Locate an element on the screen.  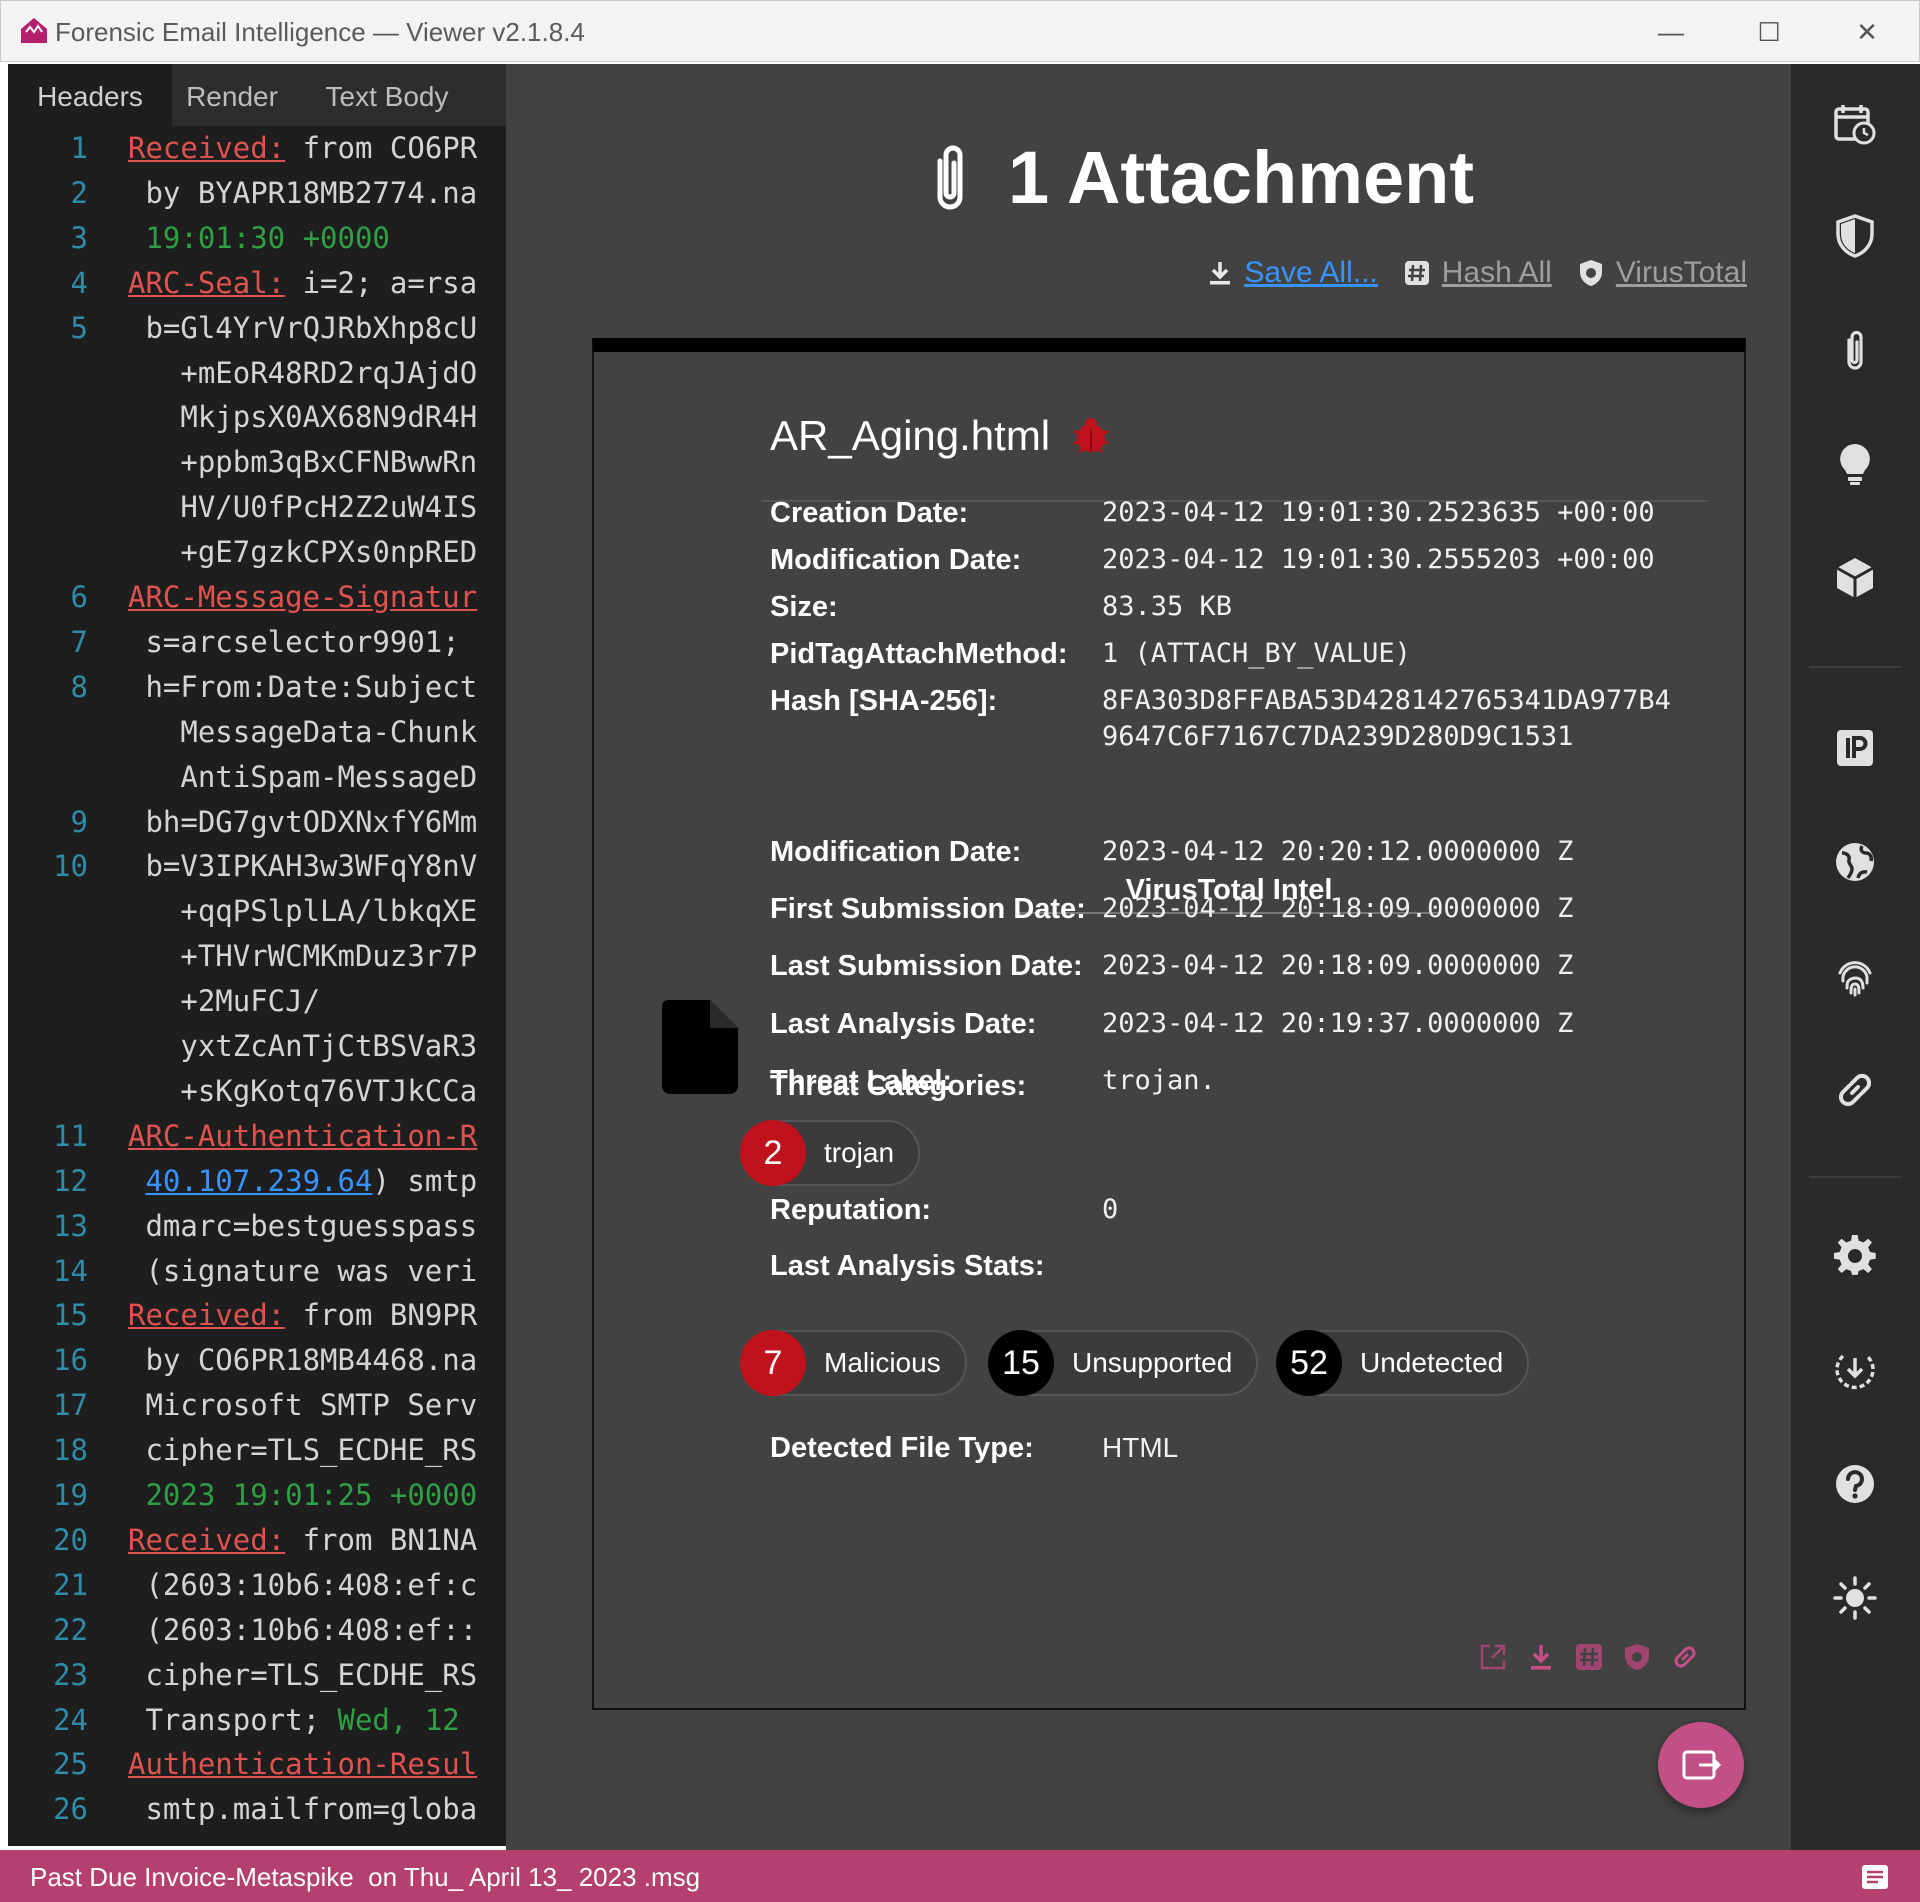
line-text: ARC-Seal: i=2; a=rsa is located at coordinates (302, 283).